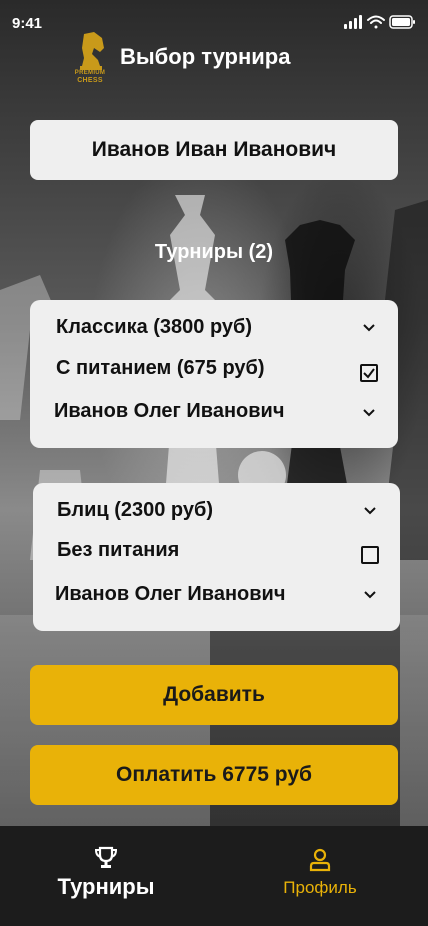  What do you see at coordinates (353, 22) in the screenshot?
I see `signal-icon` at bounding box center [353, 22].